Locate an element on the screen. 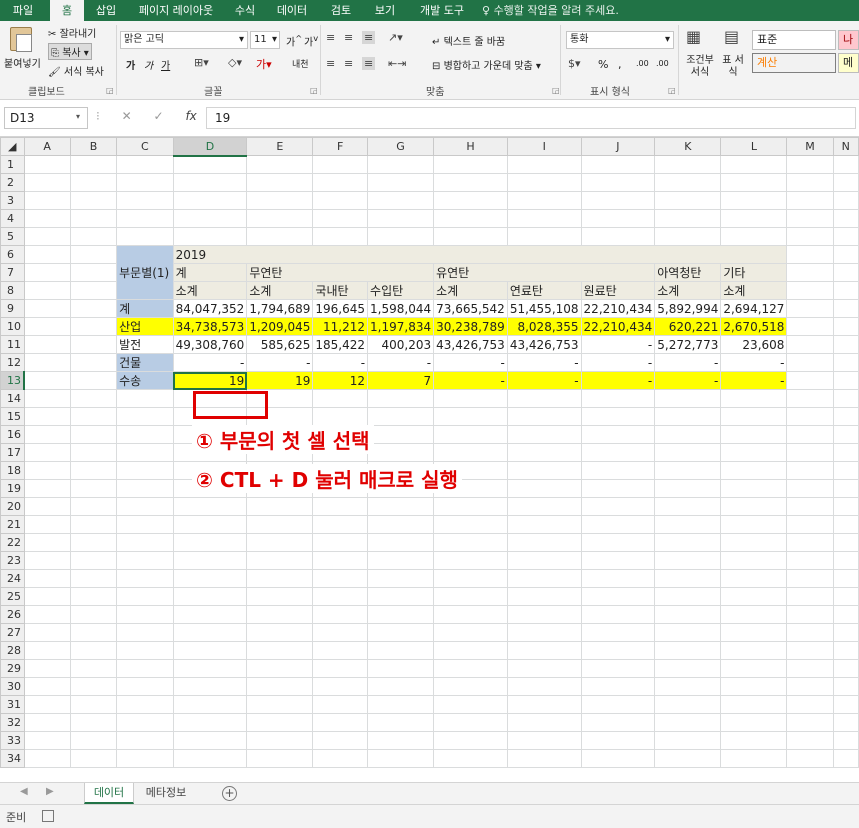 This screenshot has width=859, height=828. column-header: N is located at coordinates (845, 146).